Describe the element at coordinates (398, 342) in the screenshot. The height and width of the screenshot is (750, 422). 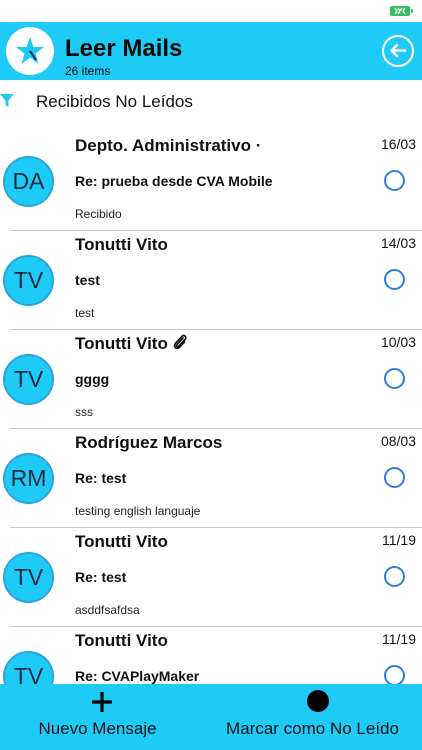
I see `mail-date: 10/03` at that location.